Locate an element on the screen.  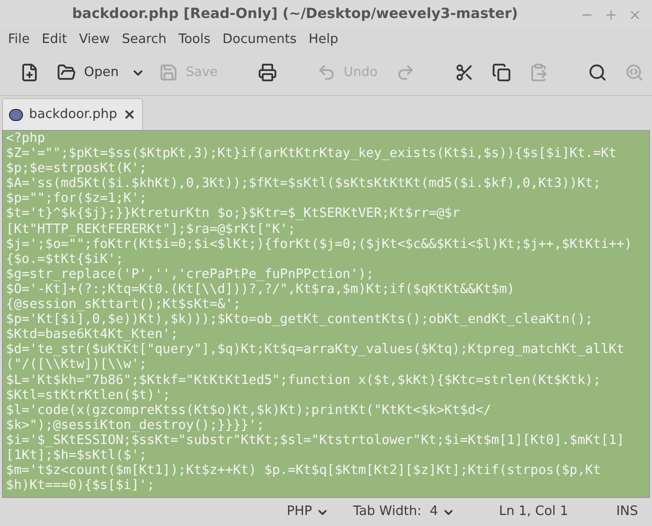
menu-item: File is located at coordinates (19, 40).